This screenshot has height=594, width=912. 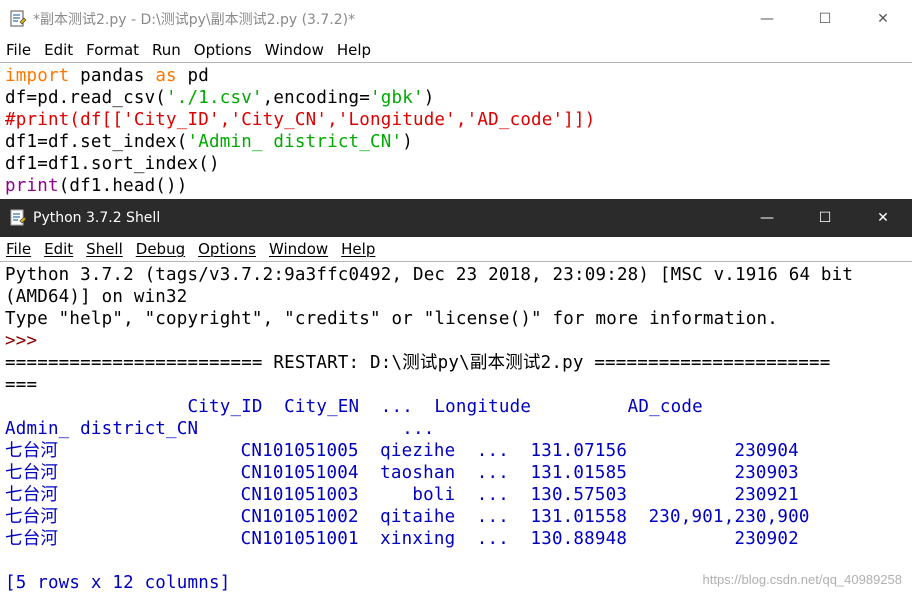 I want to click on code-line: df1=df.set_index('Admin_ district_CN'), so click(x=300, y=142).